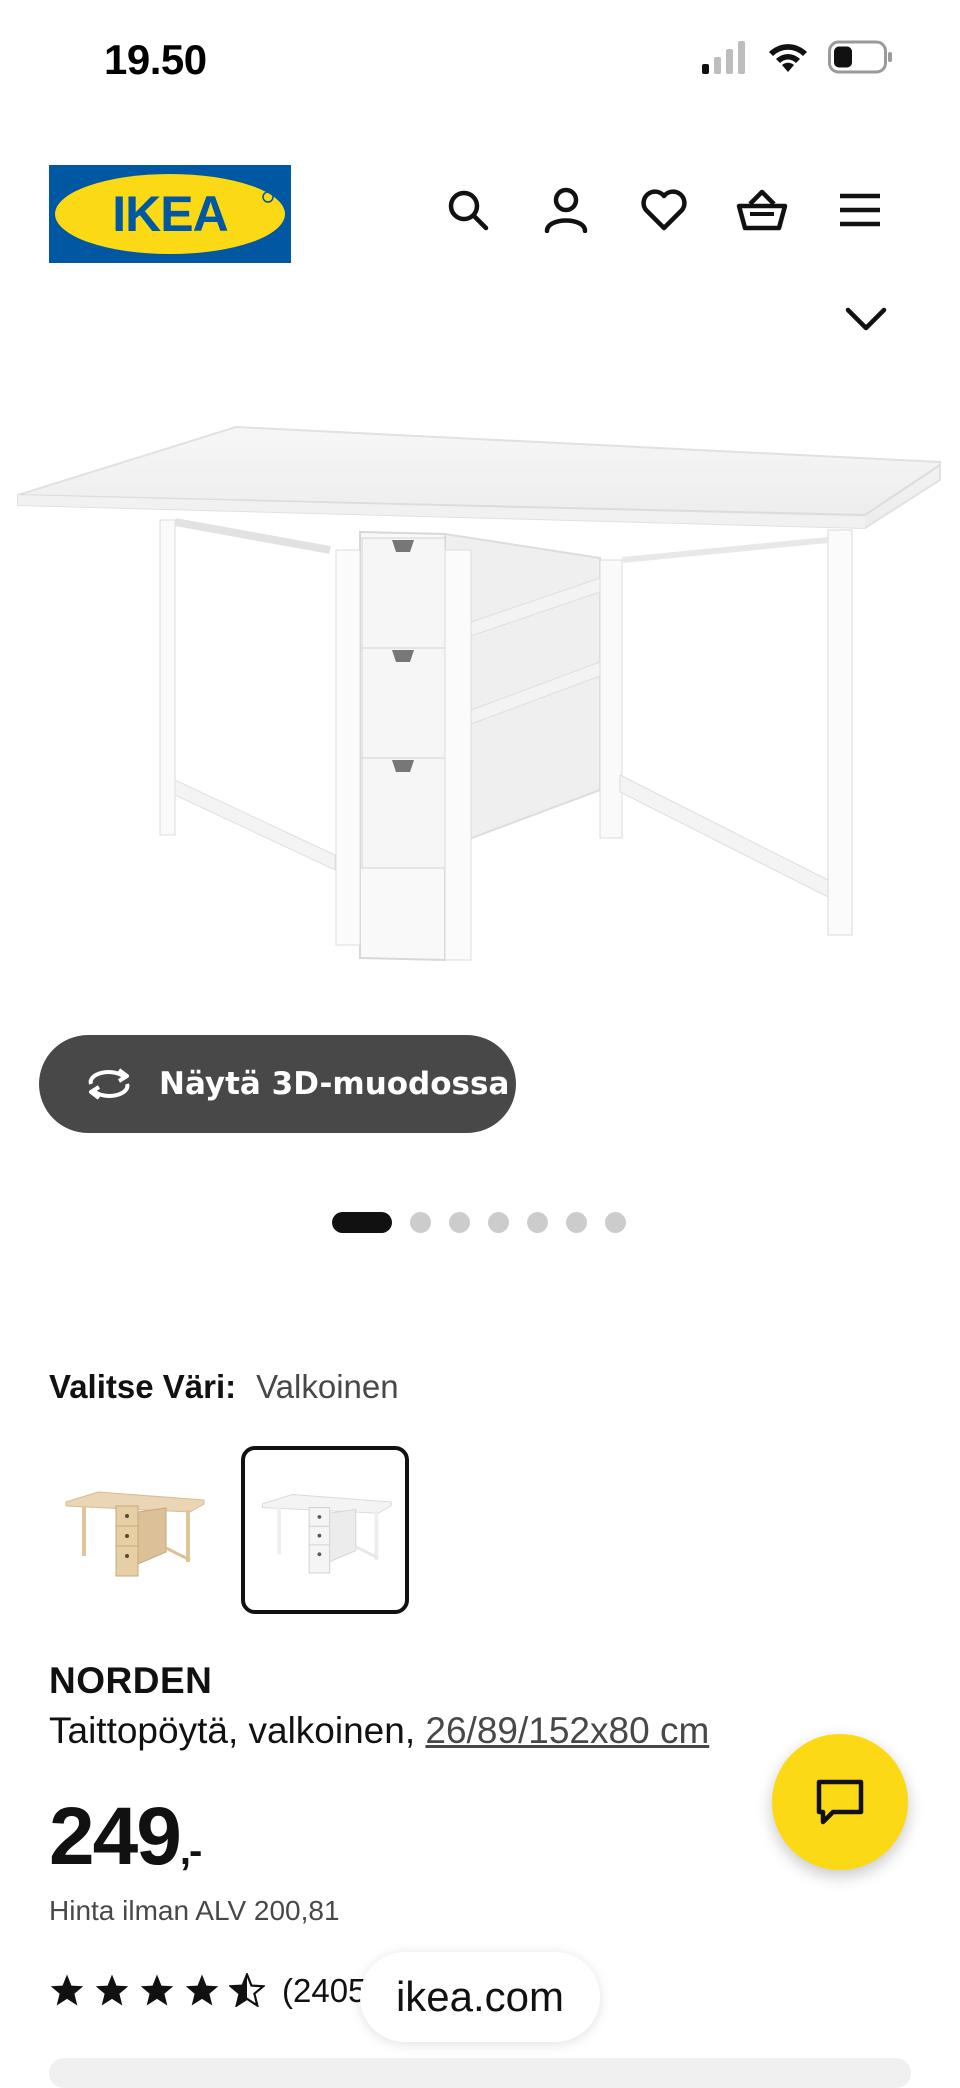 This screenshot has height=2088, width=960. What do you see at coordinates (131, 1680) in the screenshot?
I see `product-name: NORDEN` at bounding box center [131, 1680].